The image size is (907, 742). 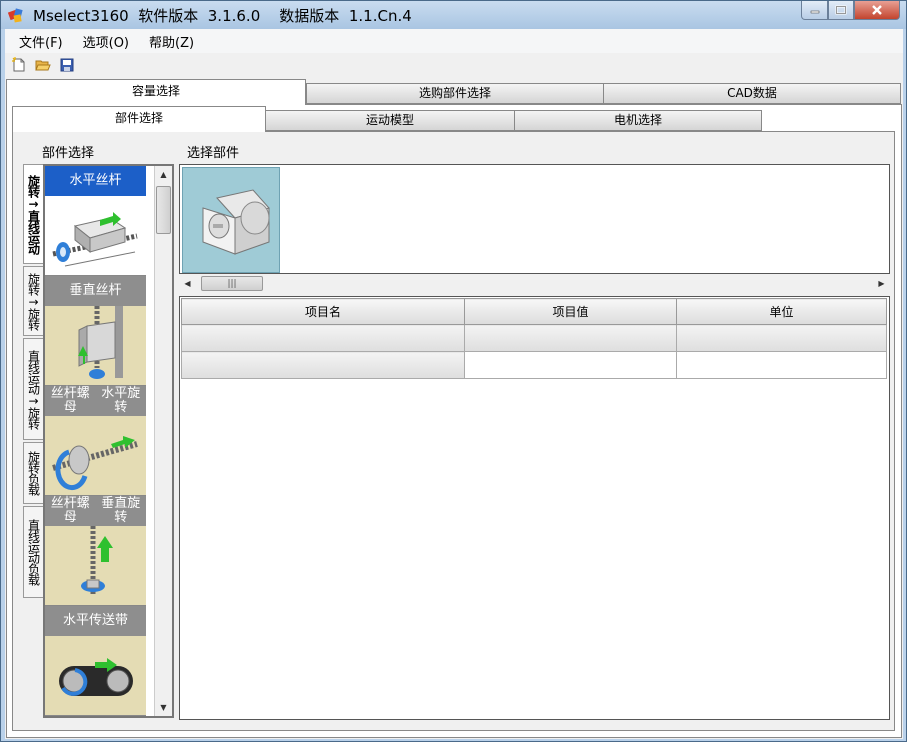 What do you see at coordinates (638, 120) in the screenshot?
I see `tab-motor-selection: 电机选择` at bounding box center [638, 120].